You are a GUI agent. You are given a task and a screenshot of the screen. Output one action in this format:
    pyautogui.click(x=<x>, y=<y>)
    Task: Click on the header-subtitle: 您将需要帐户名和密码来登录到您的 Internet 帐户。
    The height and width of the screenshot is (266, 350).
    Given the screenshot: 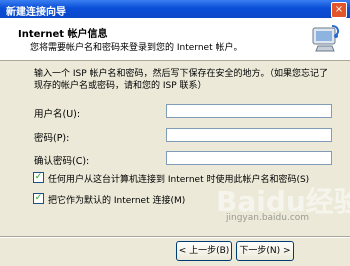 What is the action you would take?
    pyautogui.click(x=136, y=48)
    